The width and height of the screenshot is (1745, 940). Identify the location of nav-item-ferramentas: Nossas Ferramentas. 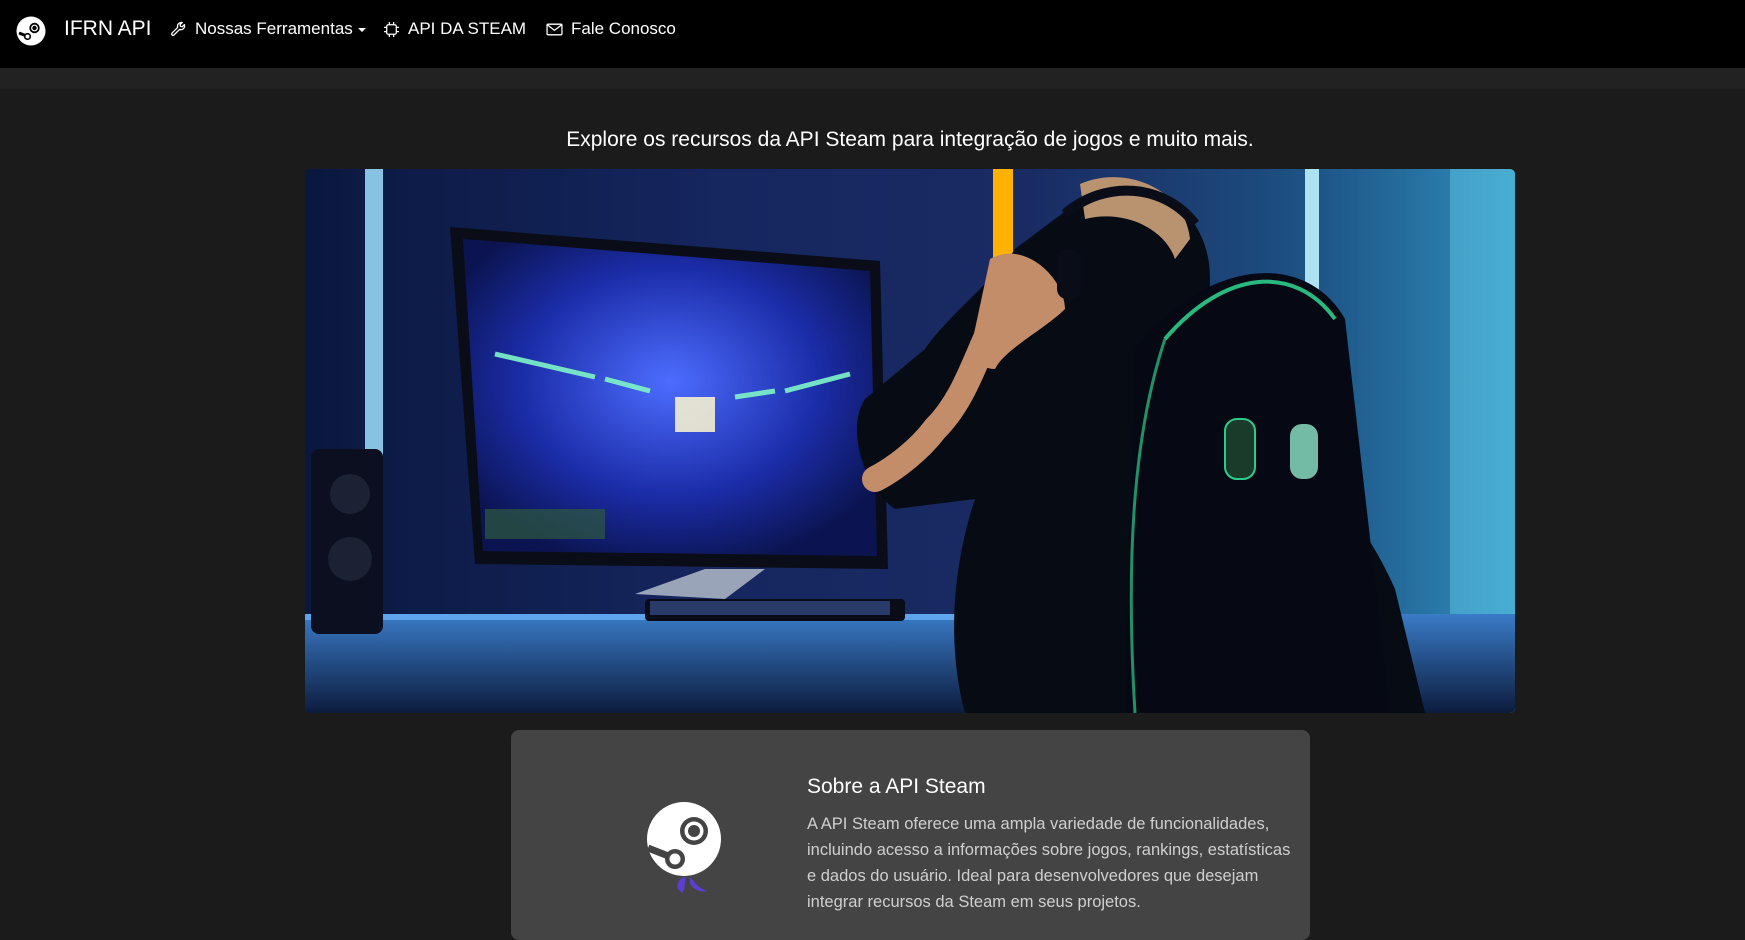
(268, 29).